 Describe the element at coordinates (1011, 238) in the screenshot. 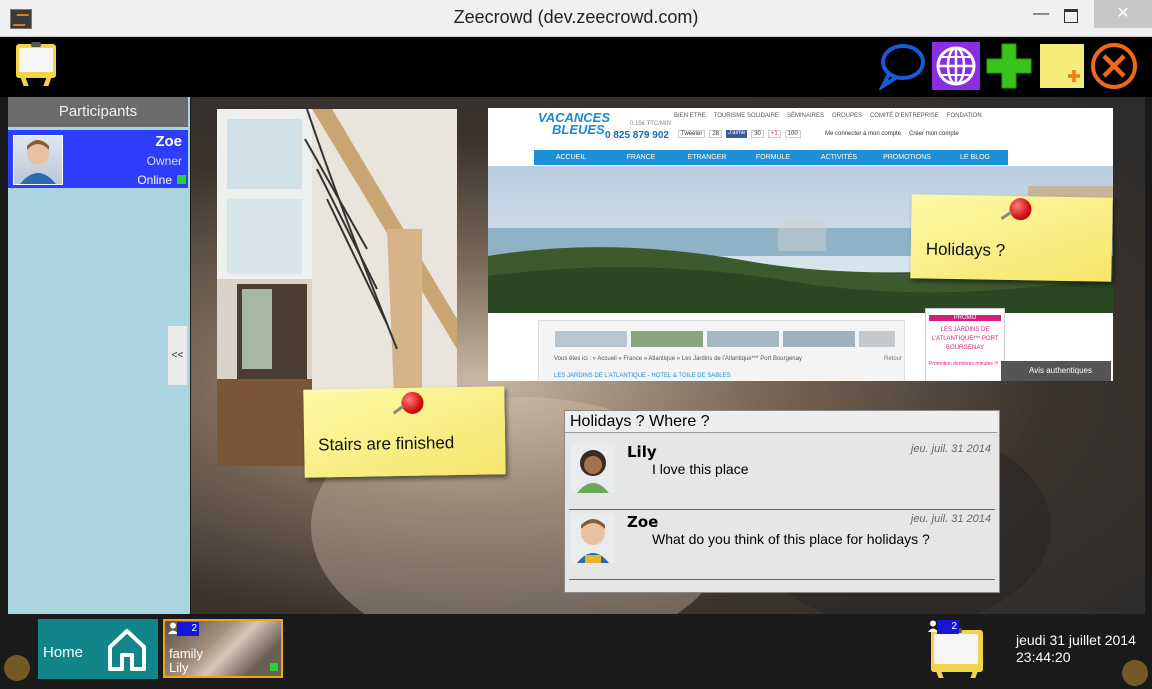

I see `sticky-note: Holidays ?` at that location.